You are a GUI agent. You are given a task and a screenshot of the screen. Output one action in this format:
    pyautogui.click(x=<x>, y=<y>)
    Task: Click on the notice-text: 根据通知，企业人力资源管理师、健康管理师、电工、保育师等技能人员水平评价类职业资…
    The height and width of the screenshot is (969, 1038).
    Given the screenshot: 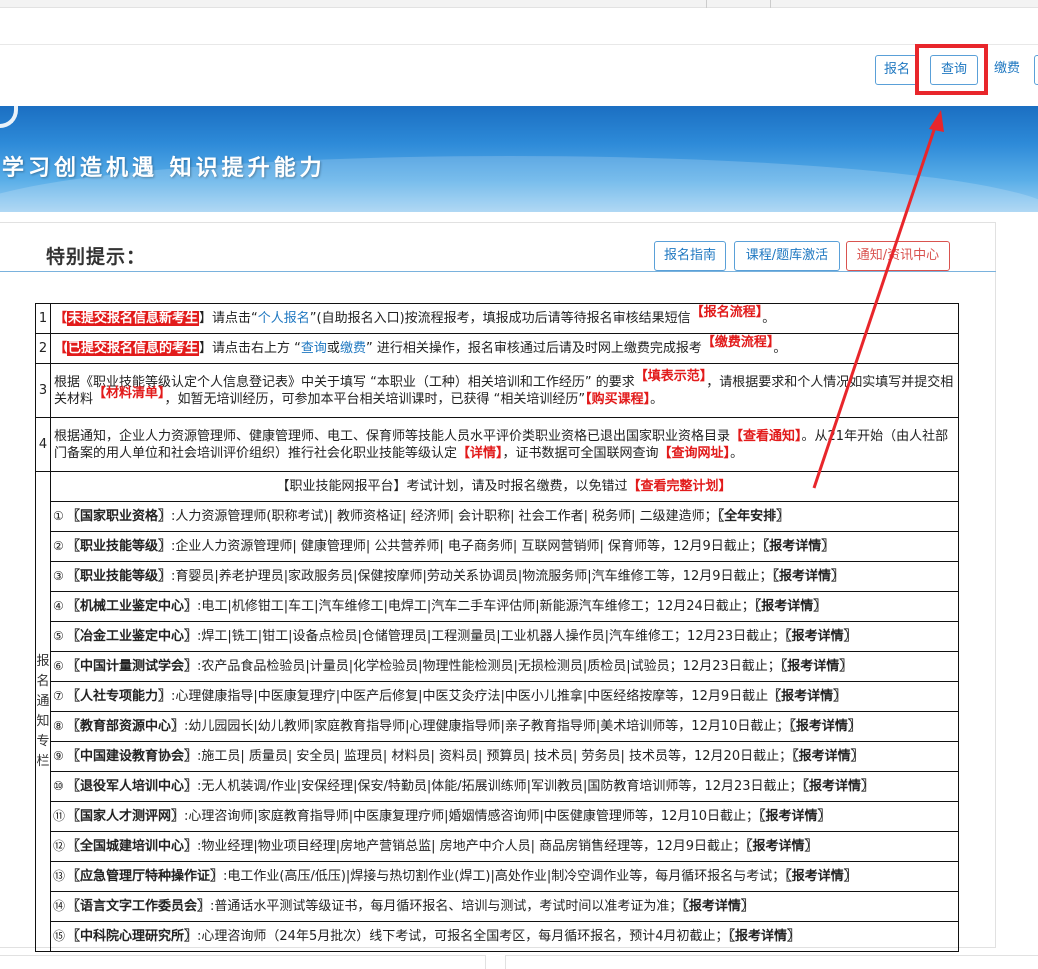 What is the action you would take?
    pyautogui.click(x=392, y=436)
    